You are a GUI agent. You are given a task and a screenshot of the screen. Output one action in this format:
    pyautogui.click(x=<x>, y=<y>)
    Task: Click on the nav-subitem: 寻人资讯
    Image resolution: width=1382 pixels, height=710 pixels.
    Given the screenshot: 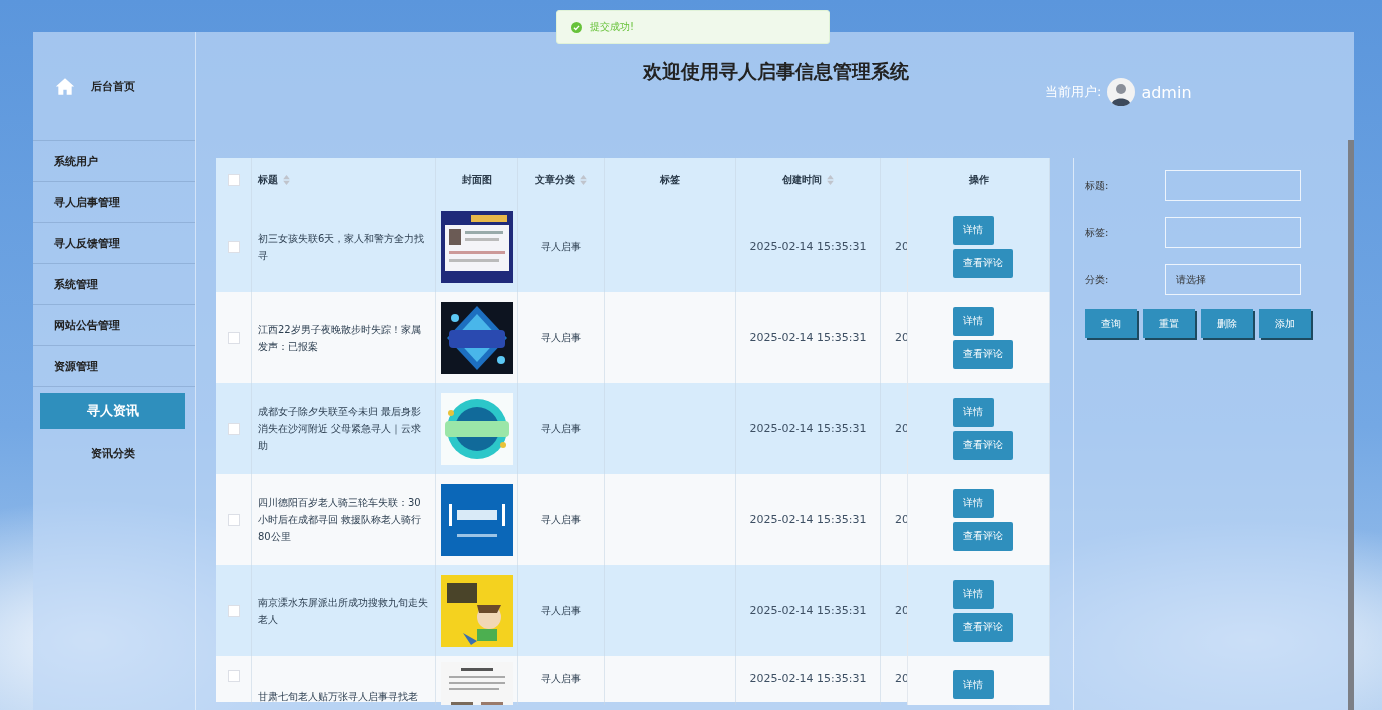 What is the action you would take?
    pyautogui.click(x=112, y=411)
    